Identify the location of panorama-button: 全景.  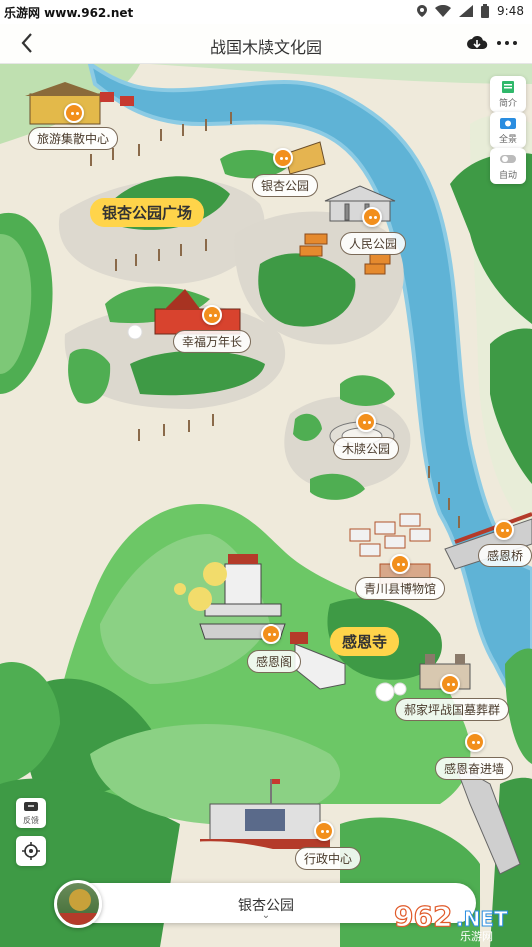
(508, 130).